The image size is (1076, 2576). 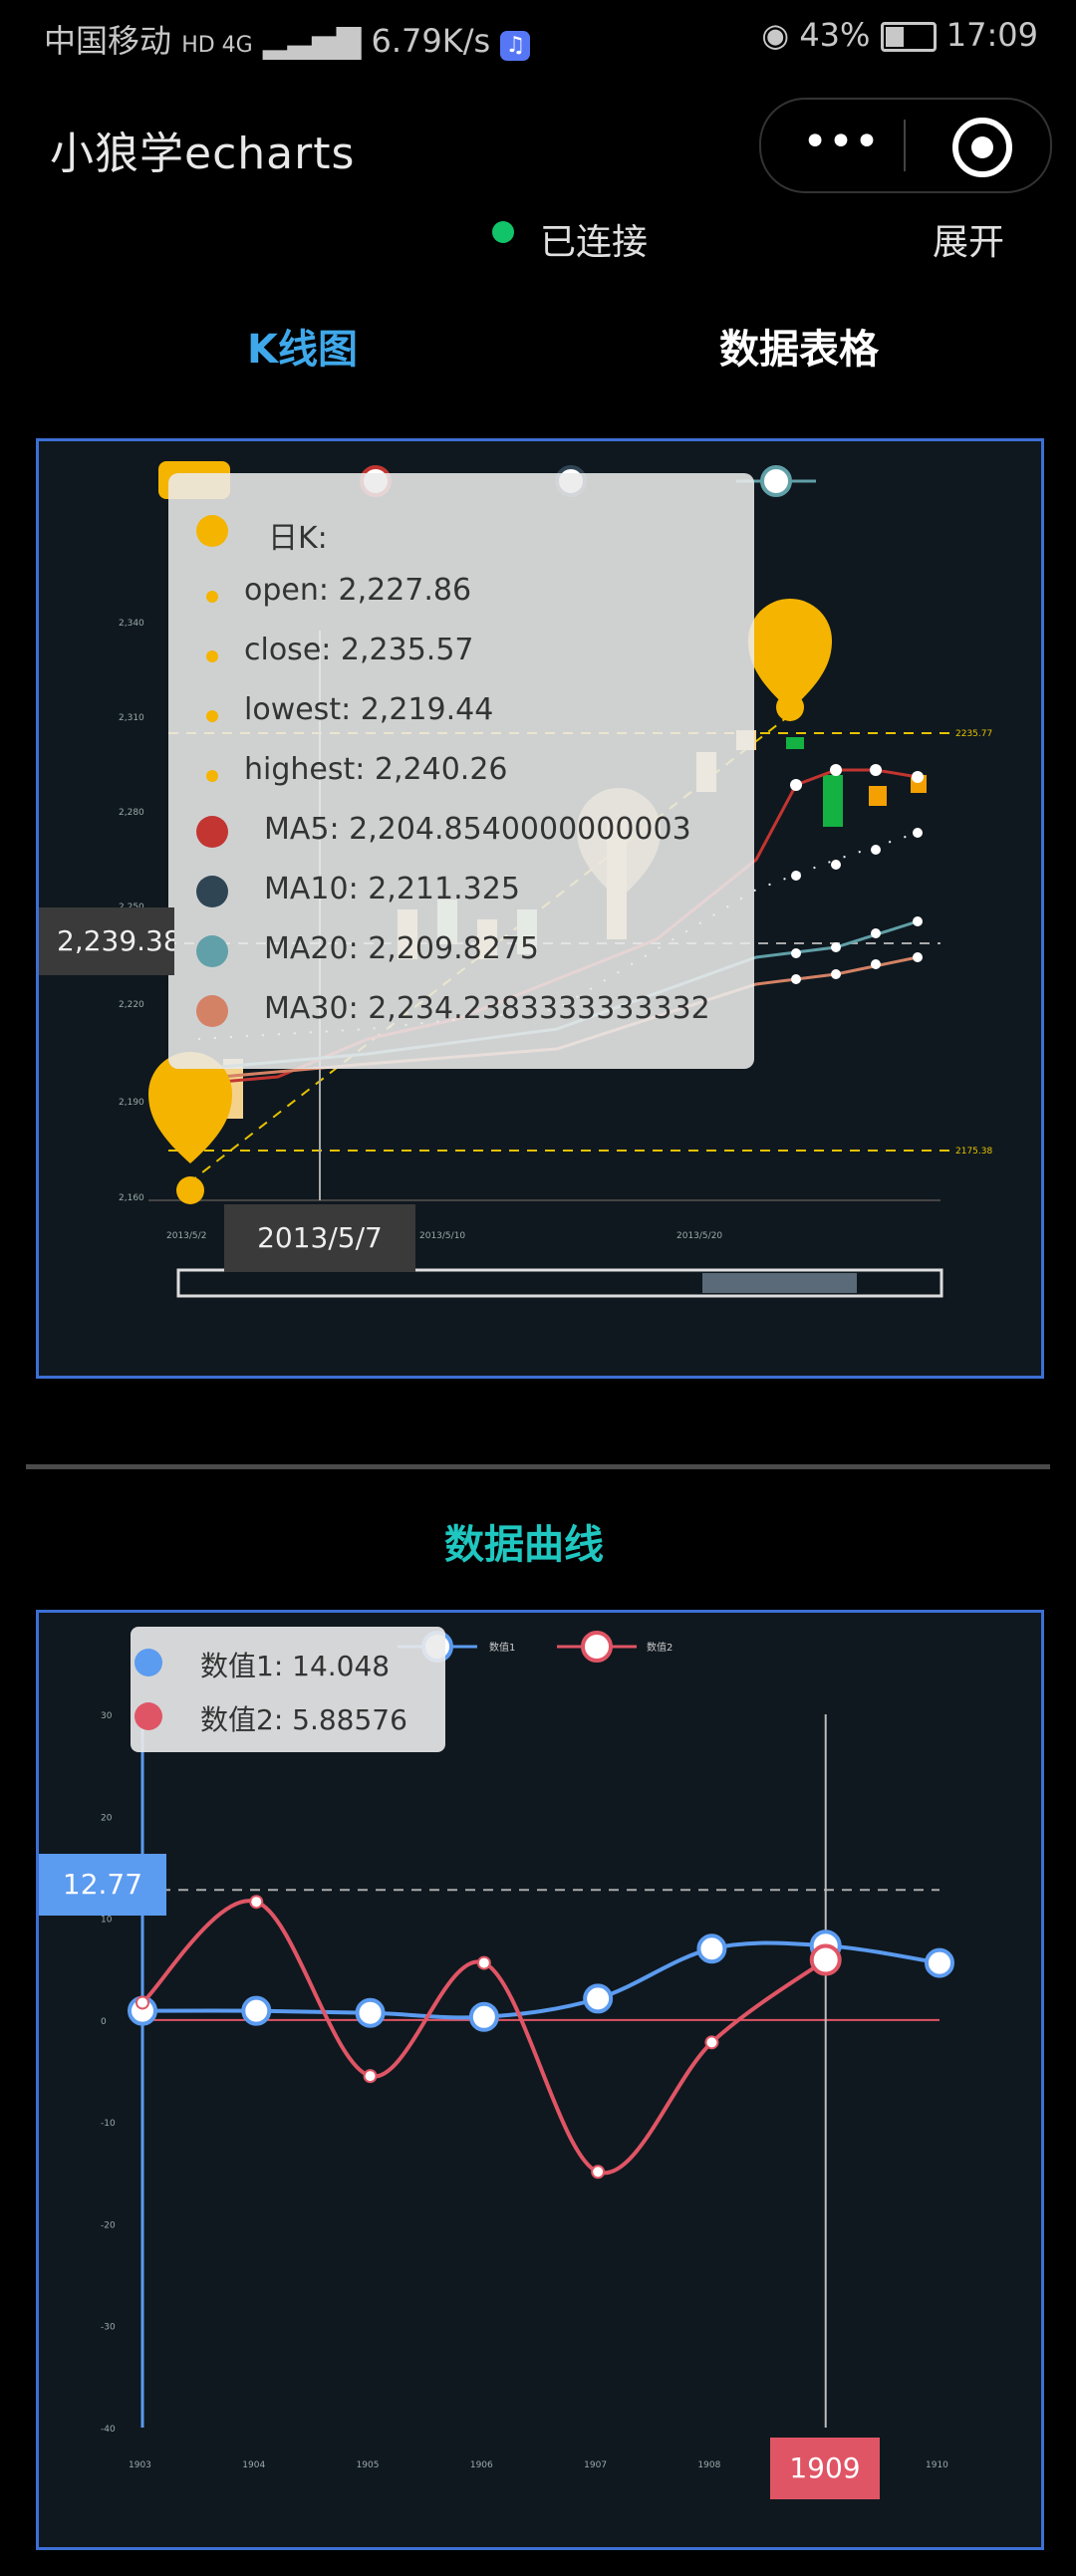 What do you see at coordinates (968, 239) in the screenshot?
I see `expand-button: 展开` at bounding box center [968, 239].